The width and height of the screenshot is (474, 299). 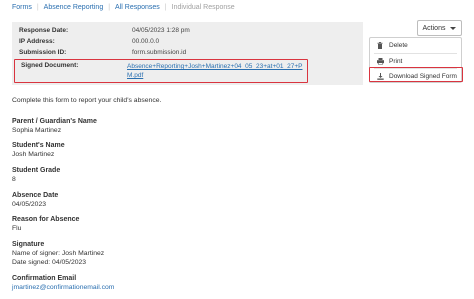 What do you see at coordinates (396, 61) in the screenshot?
I see `menu-item-label: Print` at bounding box center [396, 61].